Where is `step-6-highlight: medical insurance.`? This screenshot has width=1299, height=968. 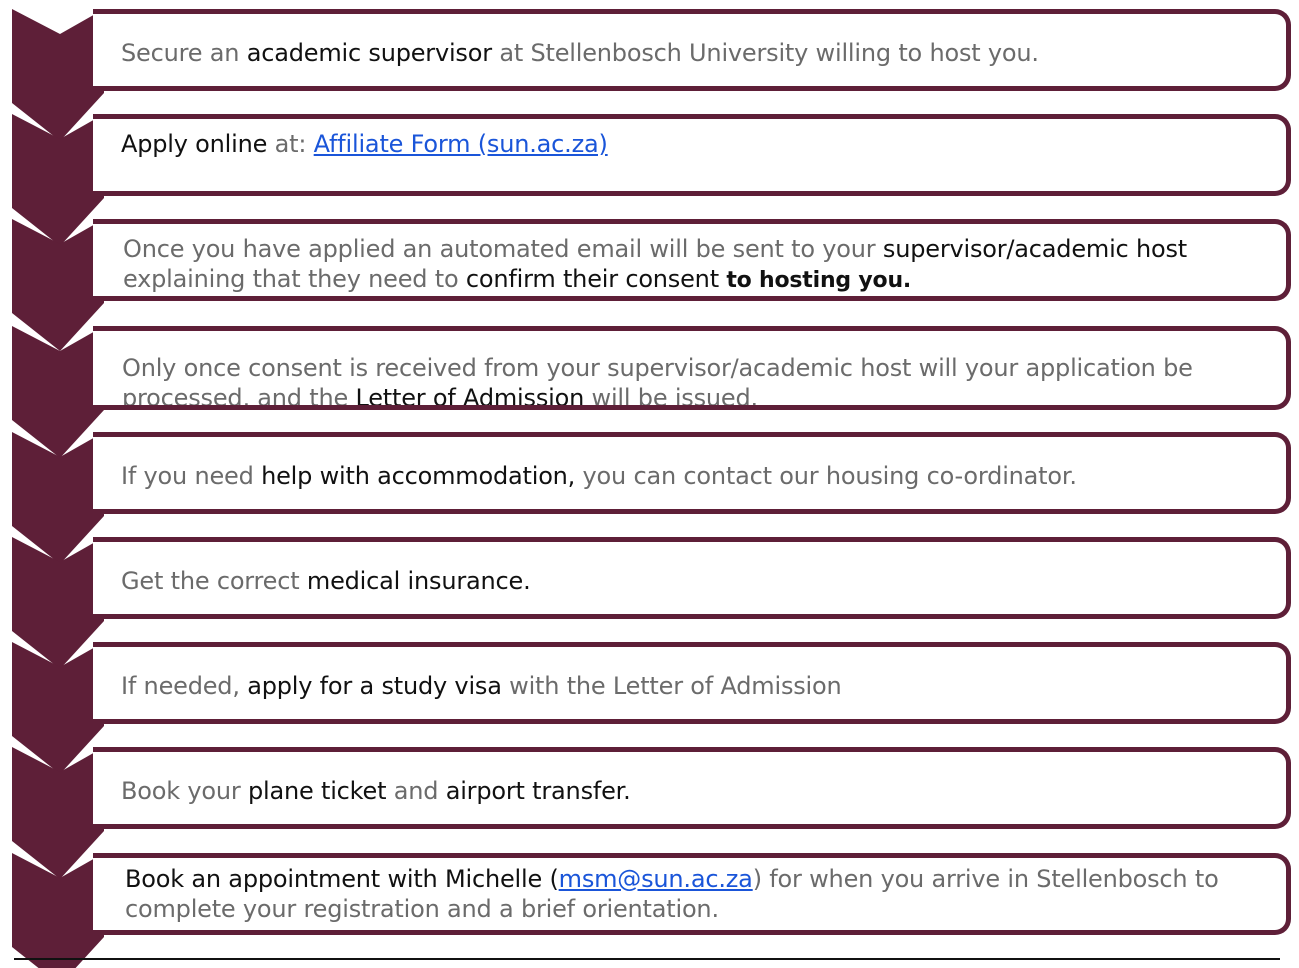
step-6-highlight: medical insurance. is located at coordinates (418, 581).